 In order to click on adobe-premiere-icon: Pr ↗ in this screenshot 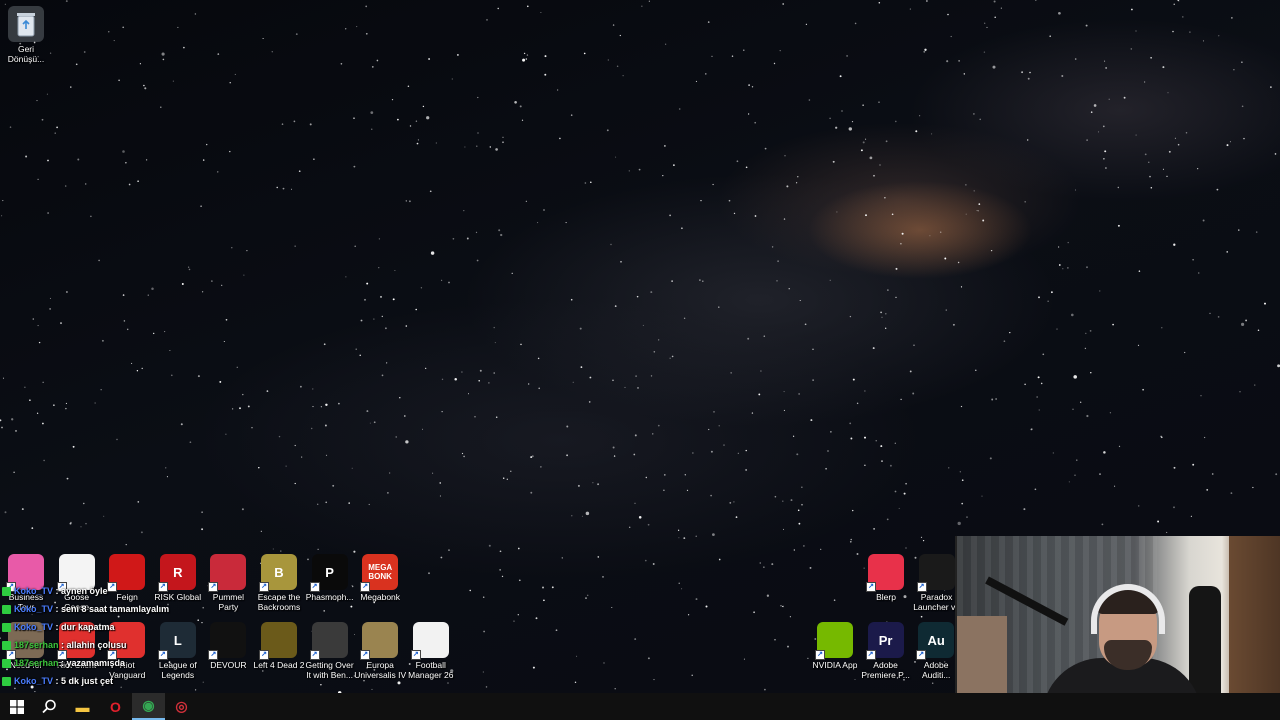, I will do `click(884, 641)`.